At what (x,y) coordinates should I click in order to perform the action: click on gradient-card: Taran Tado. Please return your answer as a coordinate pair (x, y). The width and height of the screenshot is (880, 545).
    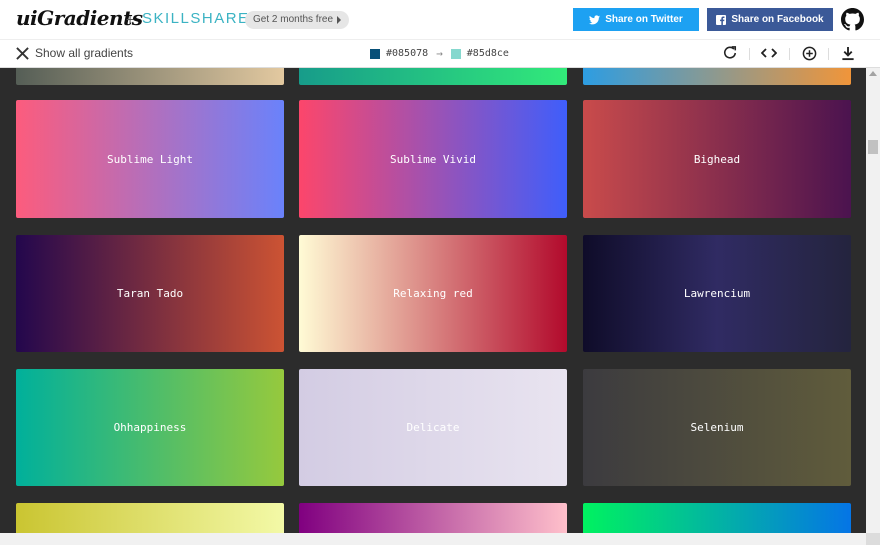
    Looking at the image, I should click on (150, 293).